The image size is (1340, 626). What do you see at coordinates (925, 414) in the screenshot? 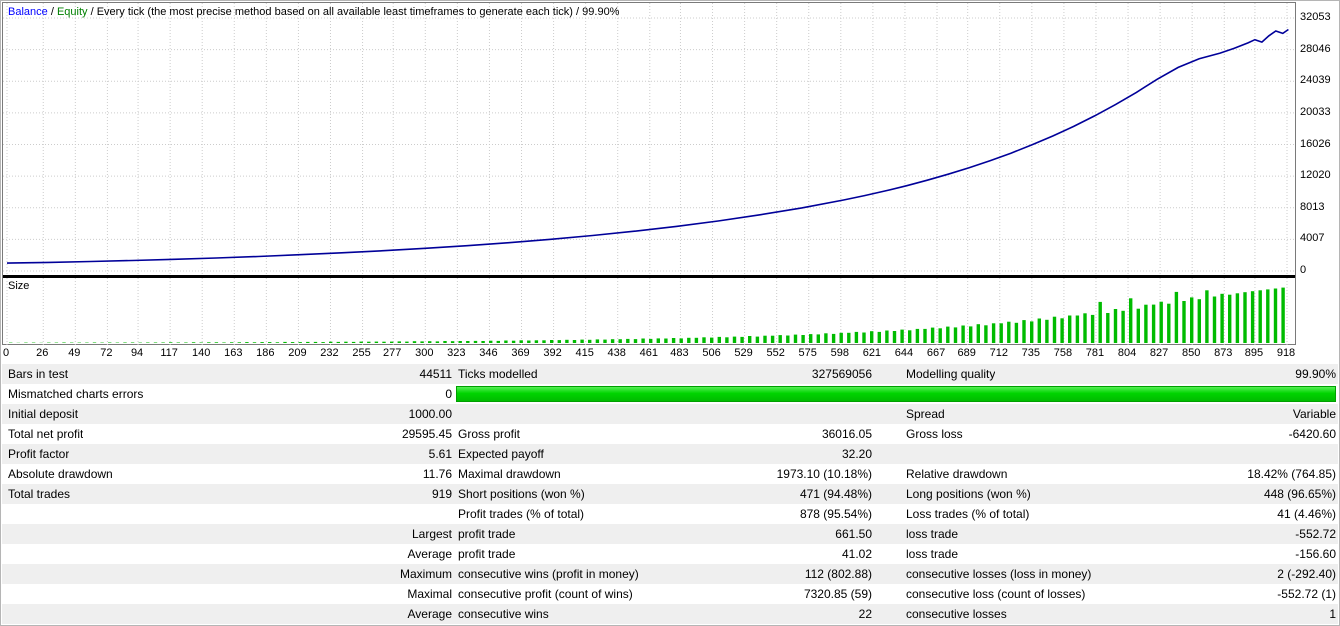
I see `stat-label: Spread` at bounding box center [925, 414].